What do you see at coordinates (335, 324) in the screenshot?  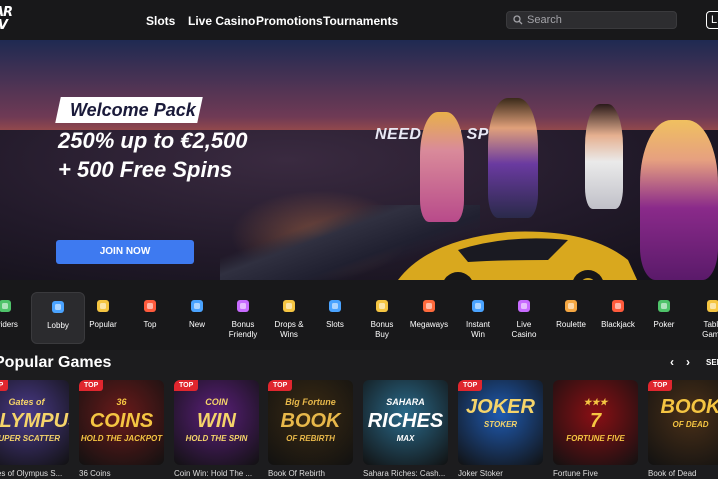 I see `category-label: Slots` at bounding box center [335, 324].